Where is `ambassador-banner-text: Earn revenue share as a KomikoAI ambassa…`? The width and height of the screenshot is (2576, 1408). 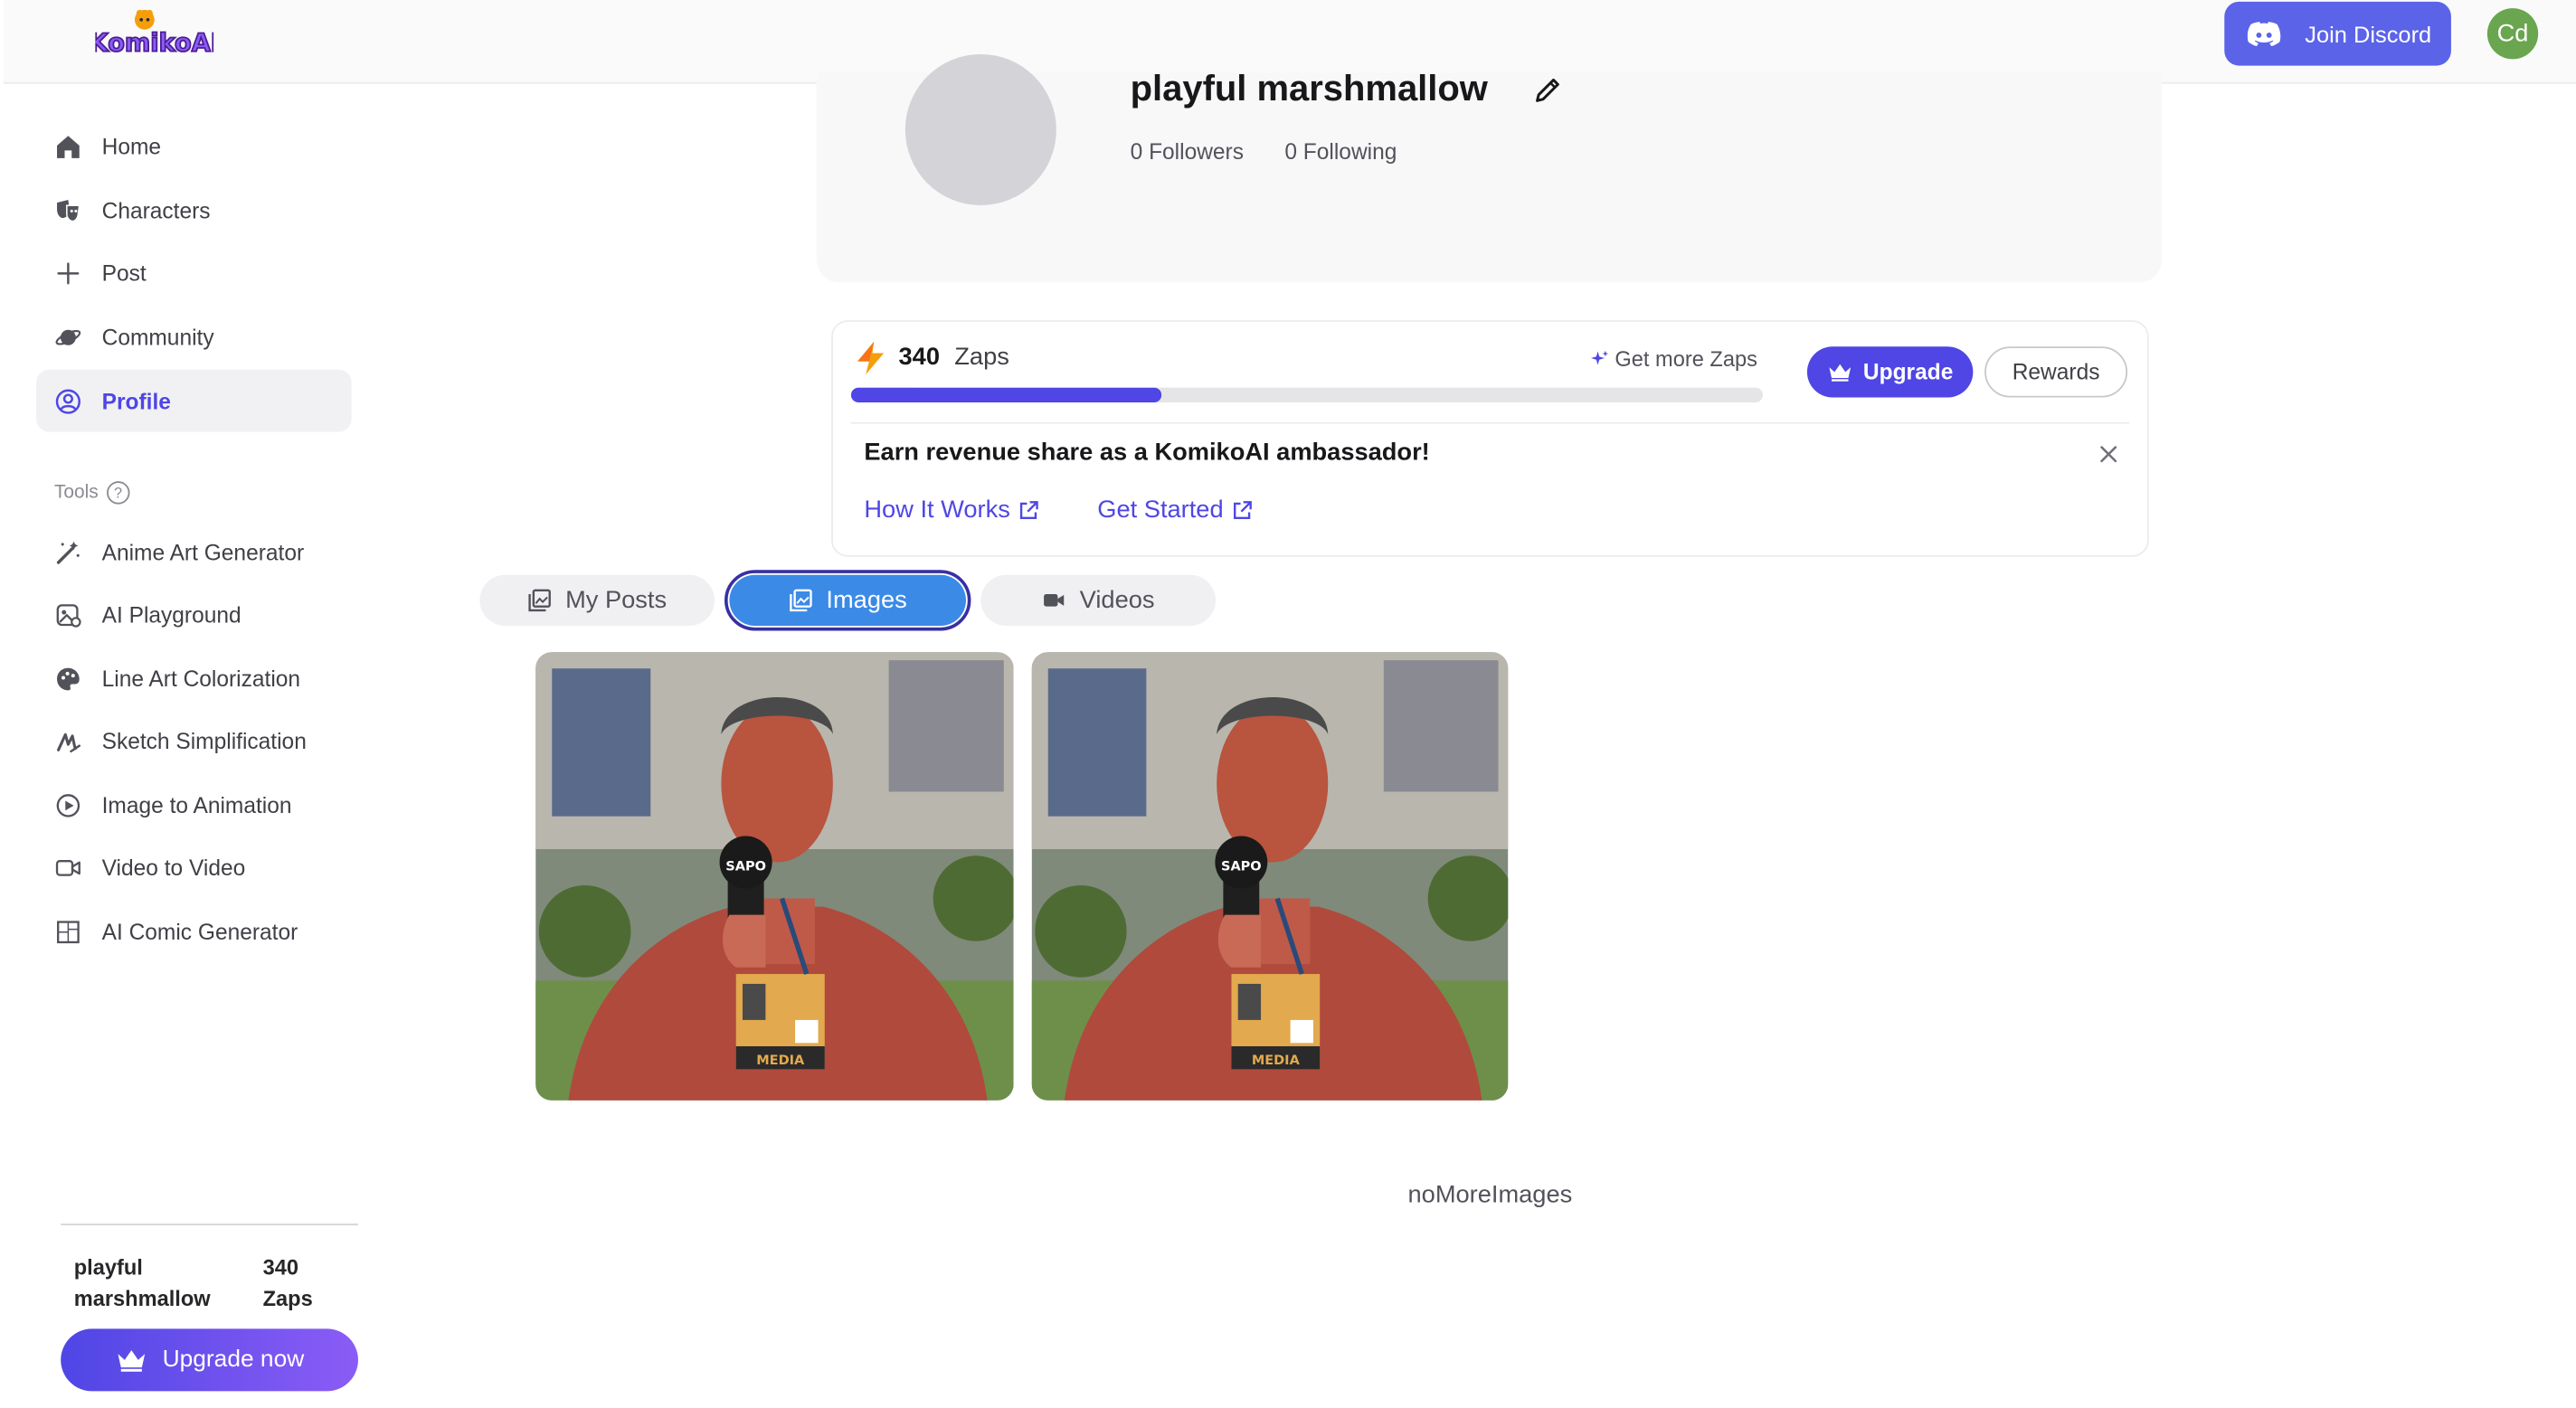
ambassador-banner-text: Earn revenue share as a KomikoAI ambassa… is located at coordinates (1147, 452).